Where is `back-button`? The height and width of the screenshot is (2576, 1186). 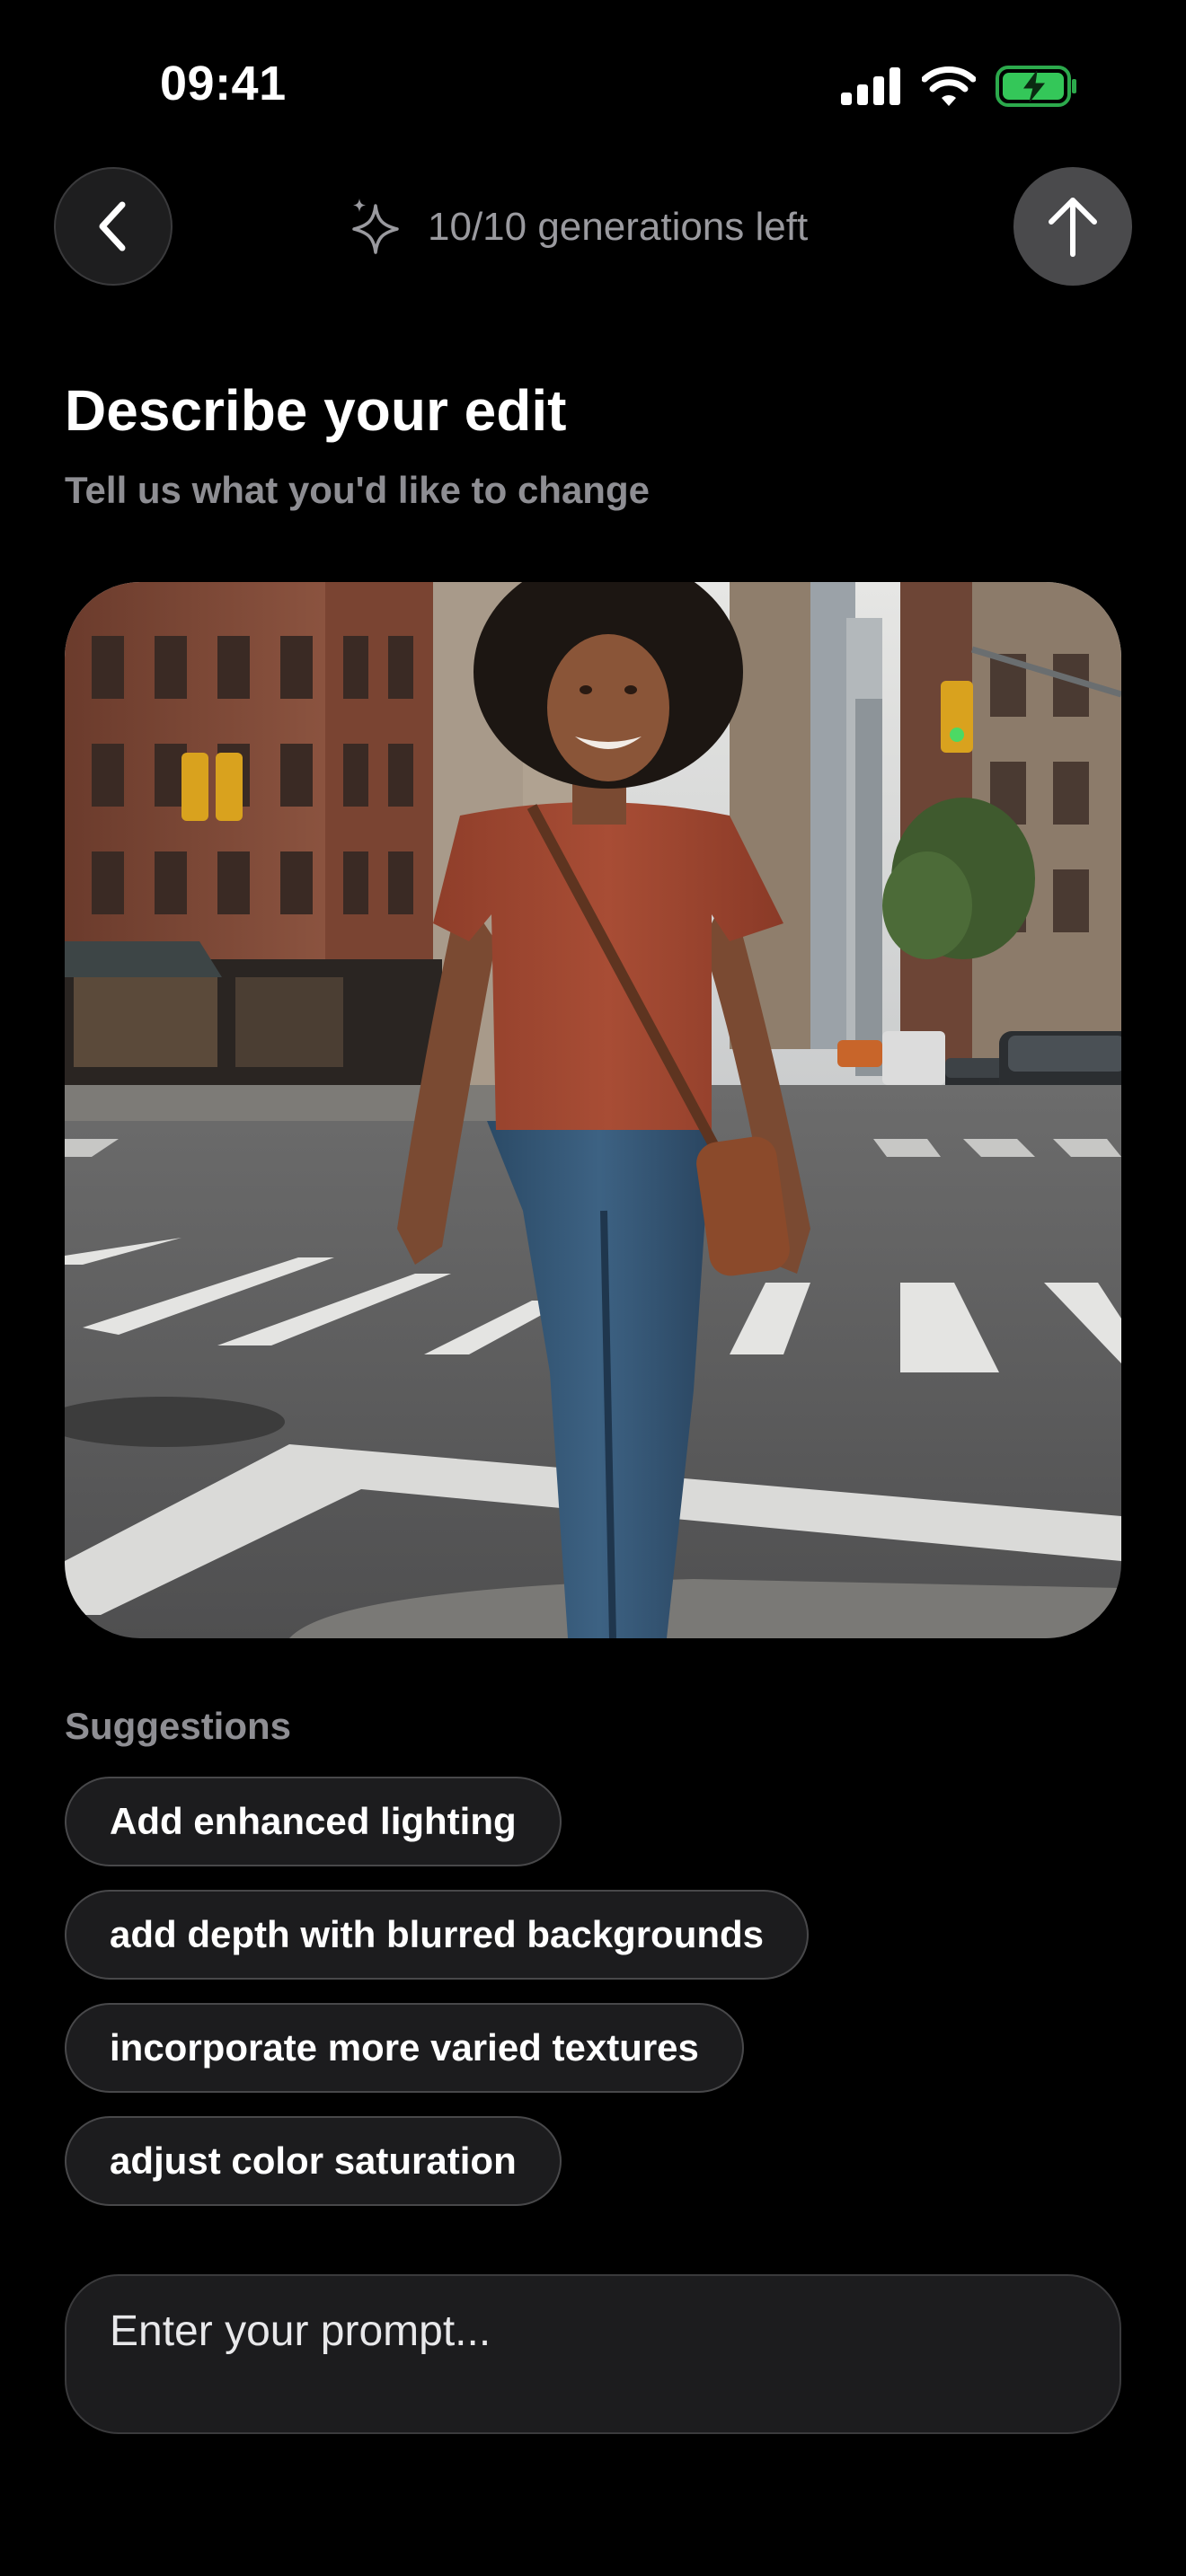
back-button is located at coordinates (113, 226).